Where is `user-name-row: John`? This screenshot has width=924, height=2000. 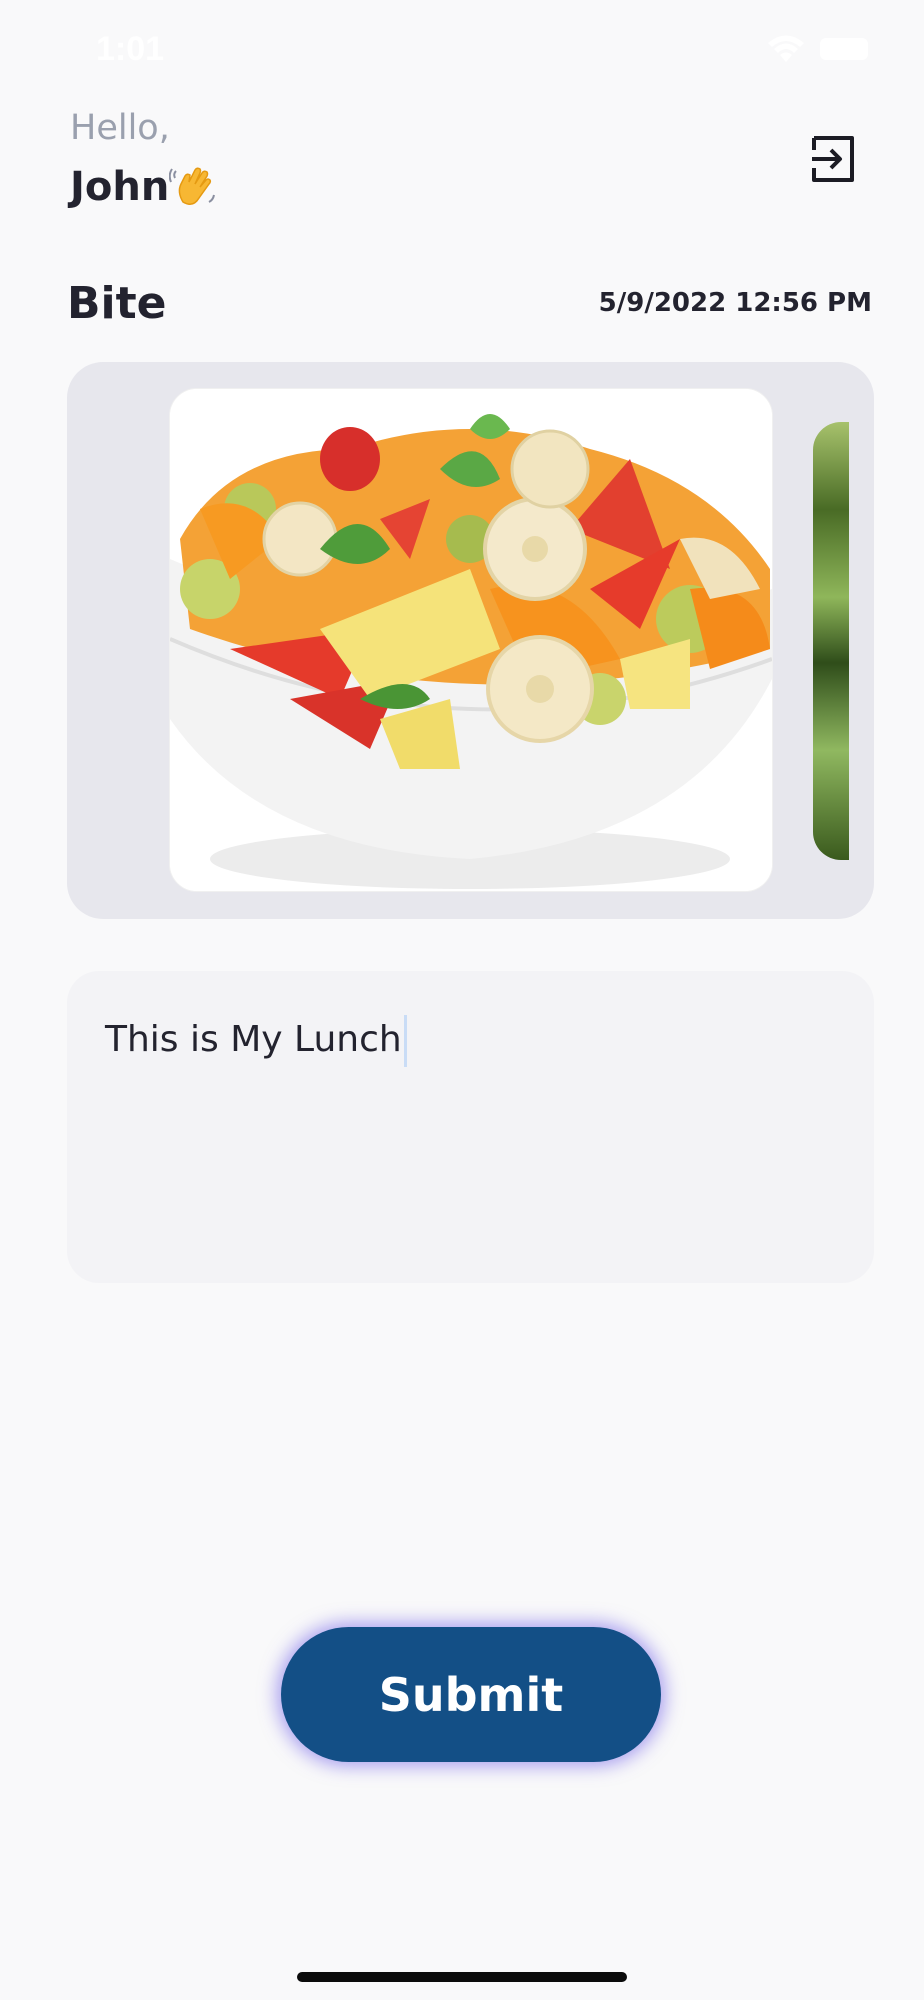 user-name-row: John is located at coordinates (144, 187).